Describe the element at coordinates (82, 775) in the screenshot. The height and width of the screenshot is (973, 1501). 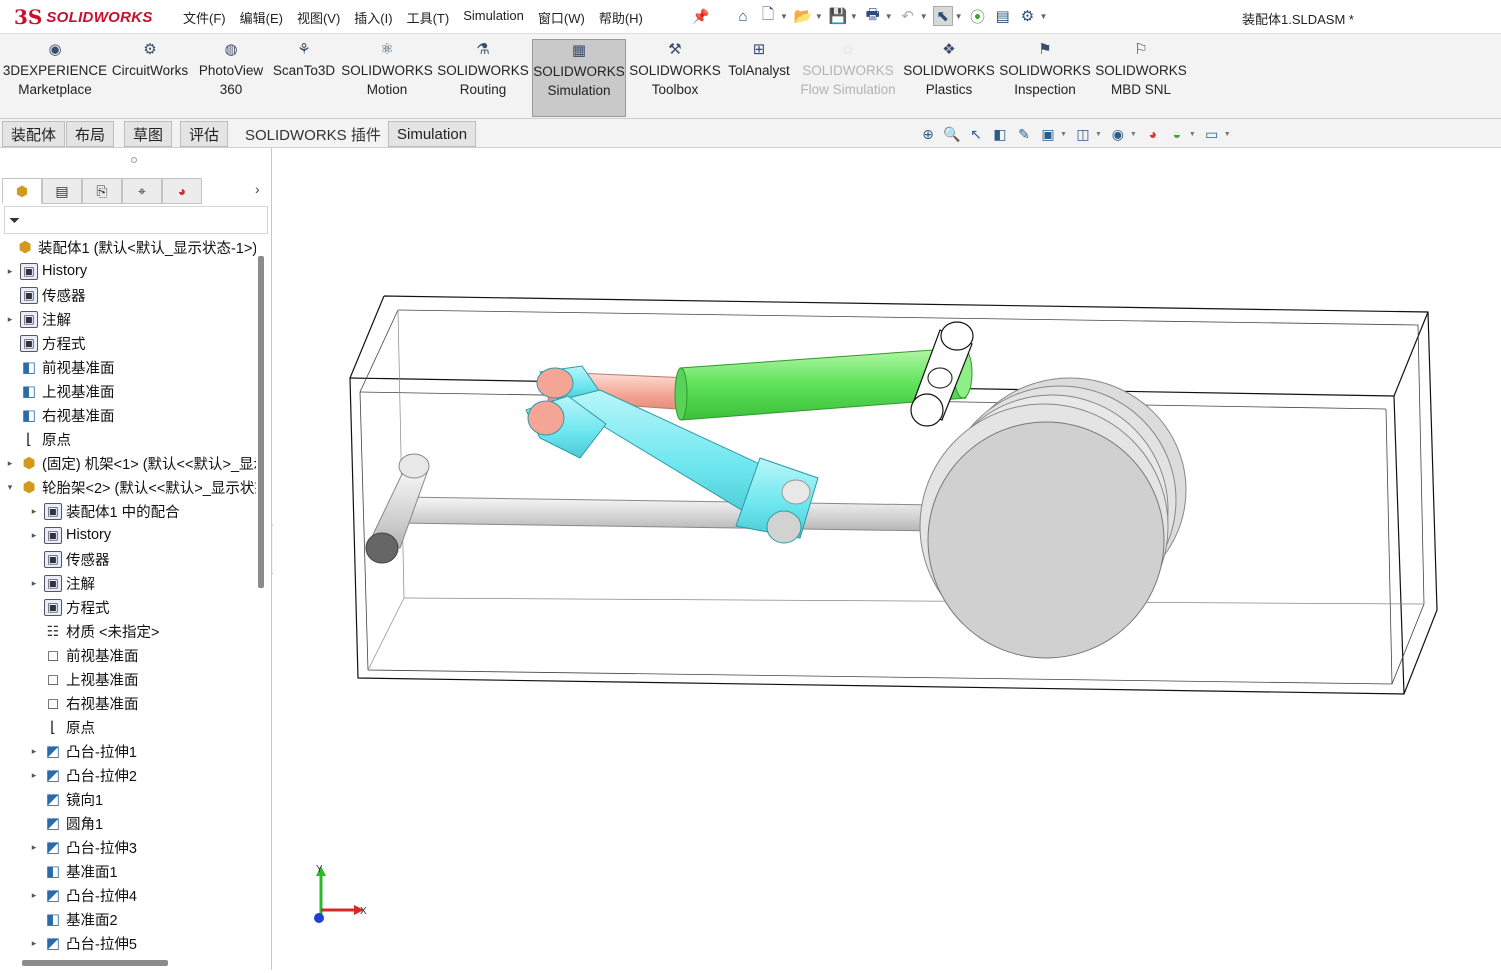
I see `tree-node: ▸ ◩ 凸台-拉伸2` at that location.